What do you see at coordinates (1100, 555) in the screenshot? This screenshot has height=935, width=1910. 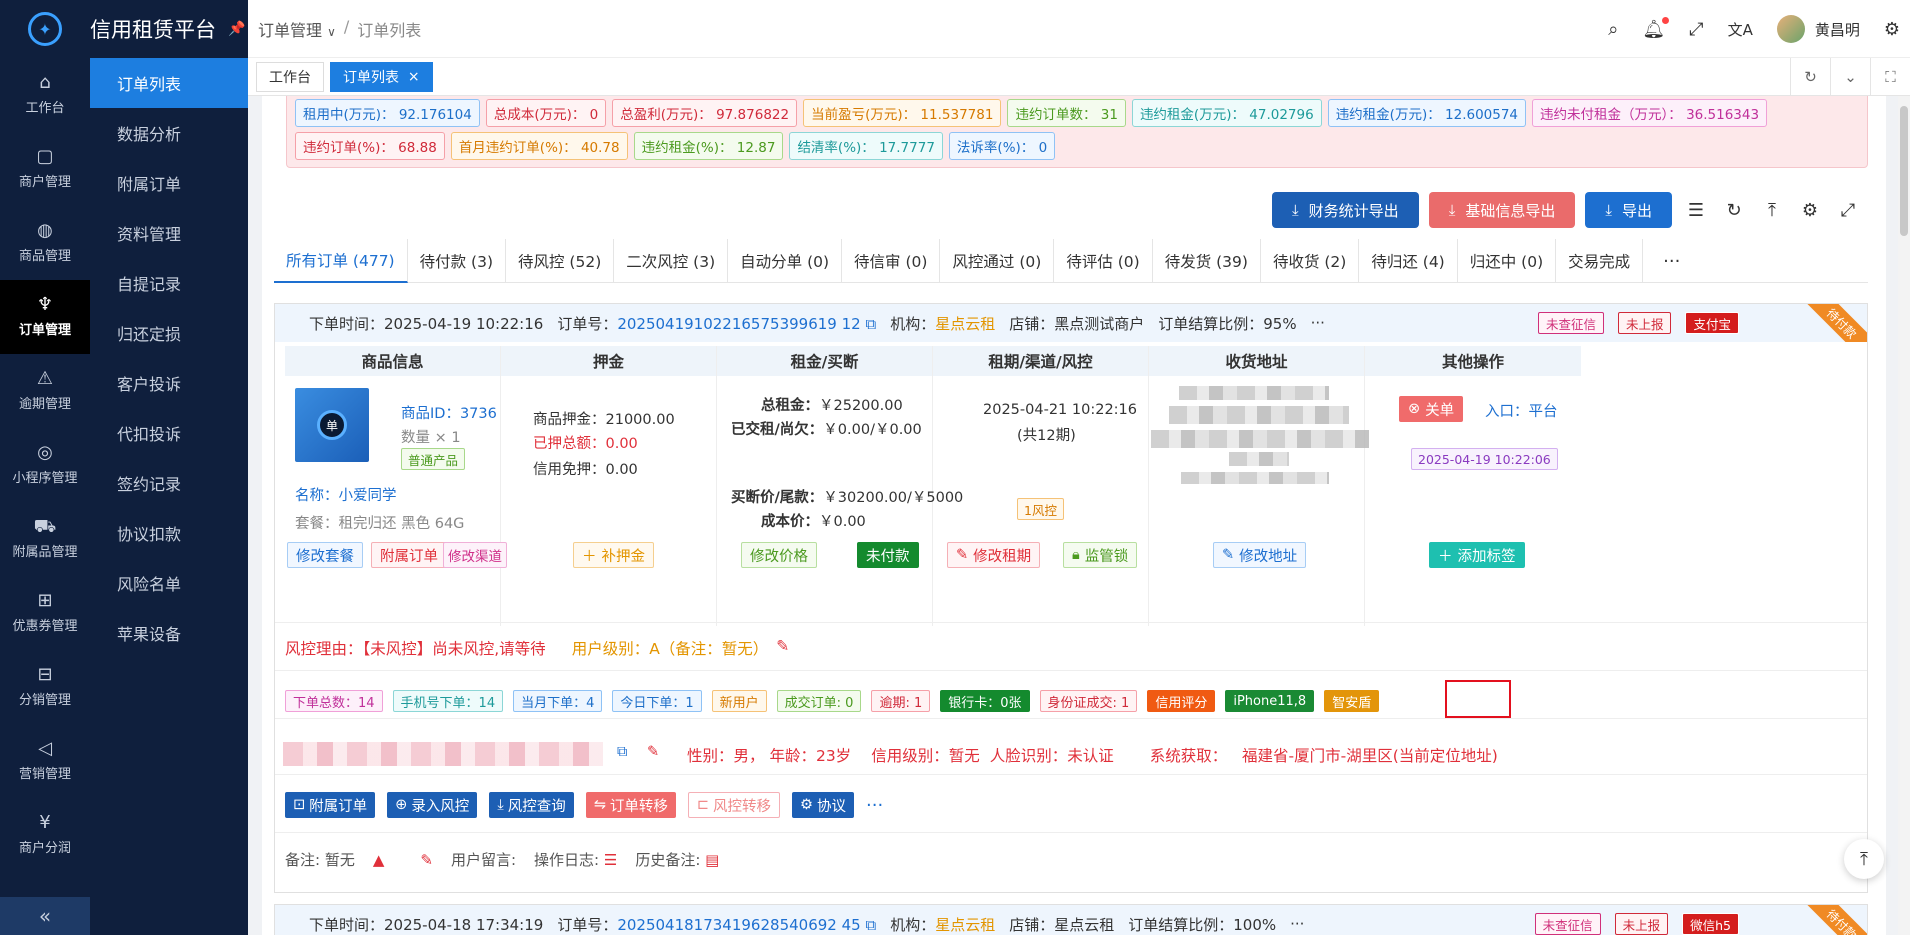 I see `supervision-lock-button: 🔒︎ 监管锁` at bounding box center [1100, 555].